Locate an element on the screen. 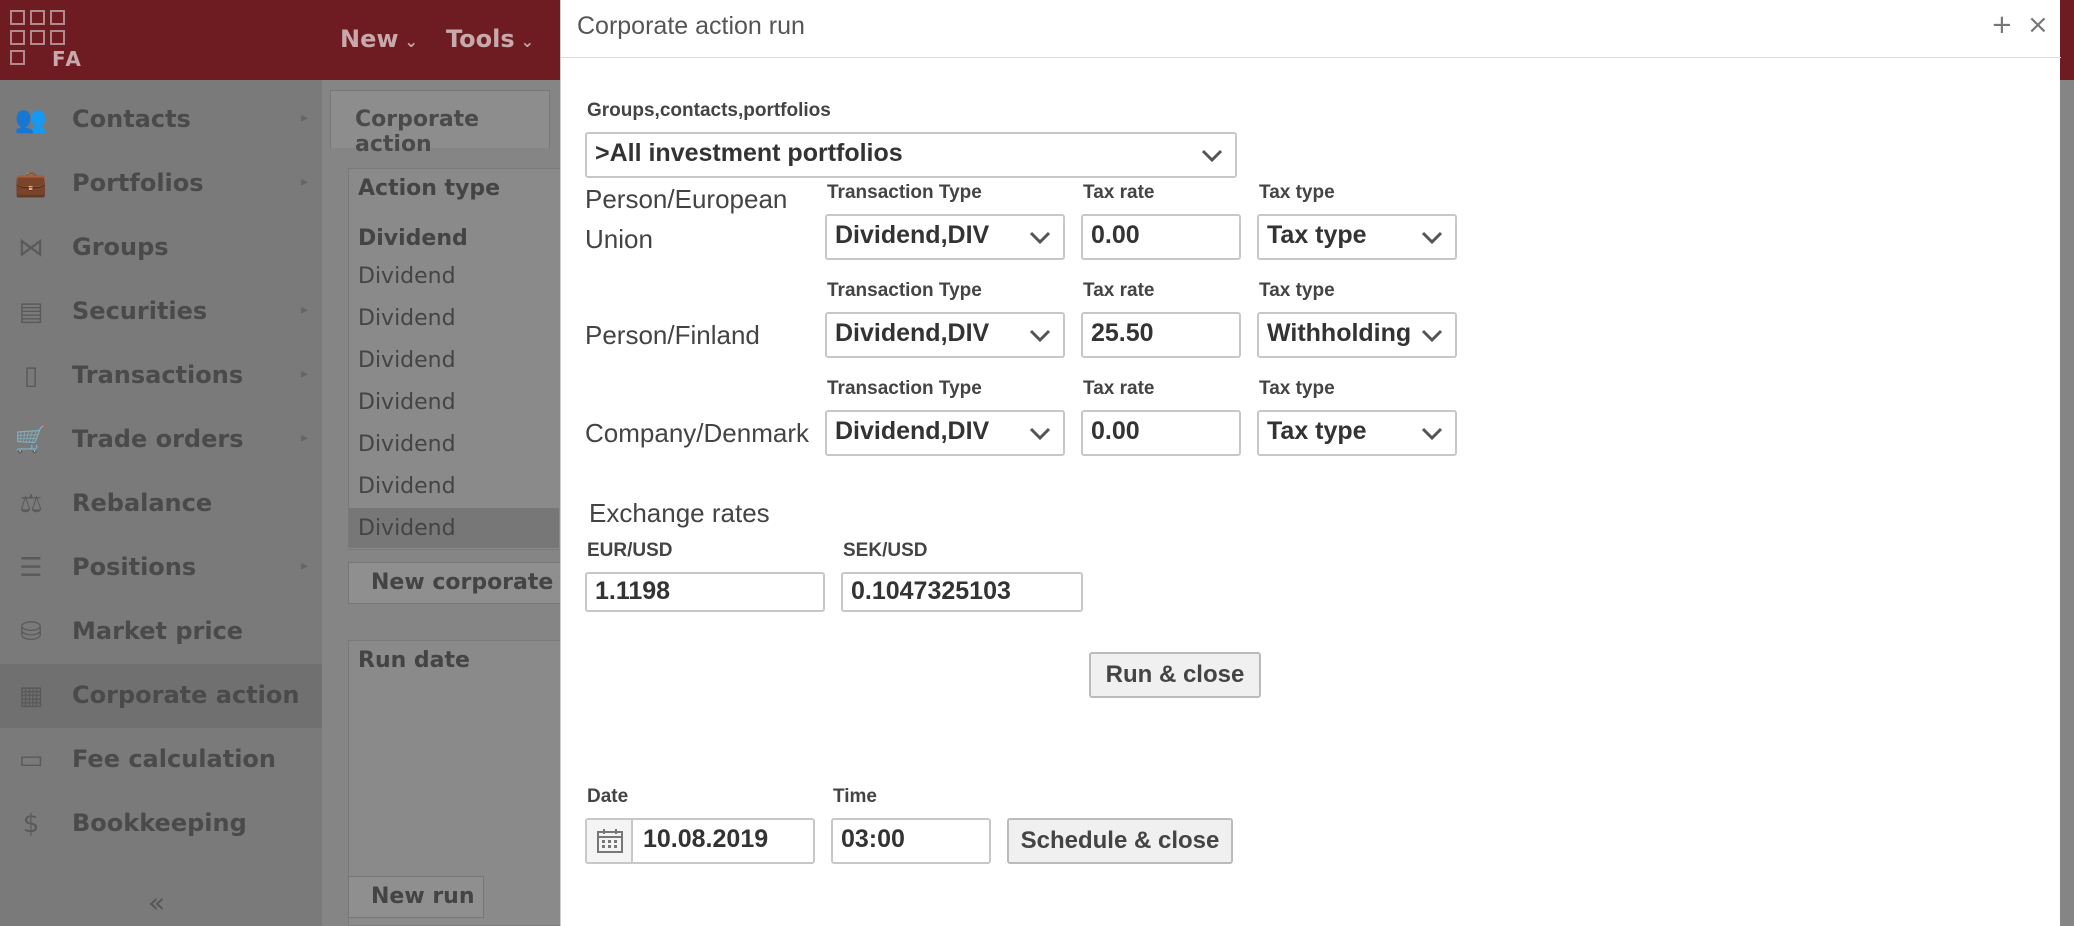  sidebar-item-securities: ▤ Securities ▸ is located at coordinates (161, 312).